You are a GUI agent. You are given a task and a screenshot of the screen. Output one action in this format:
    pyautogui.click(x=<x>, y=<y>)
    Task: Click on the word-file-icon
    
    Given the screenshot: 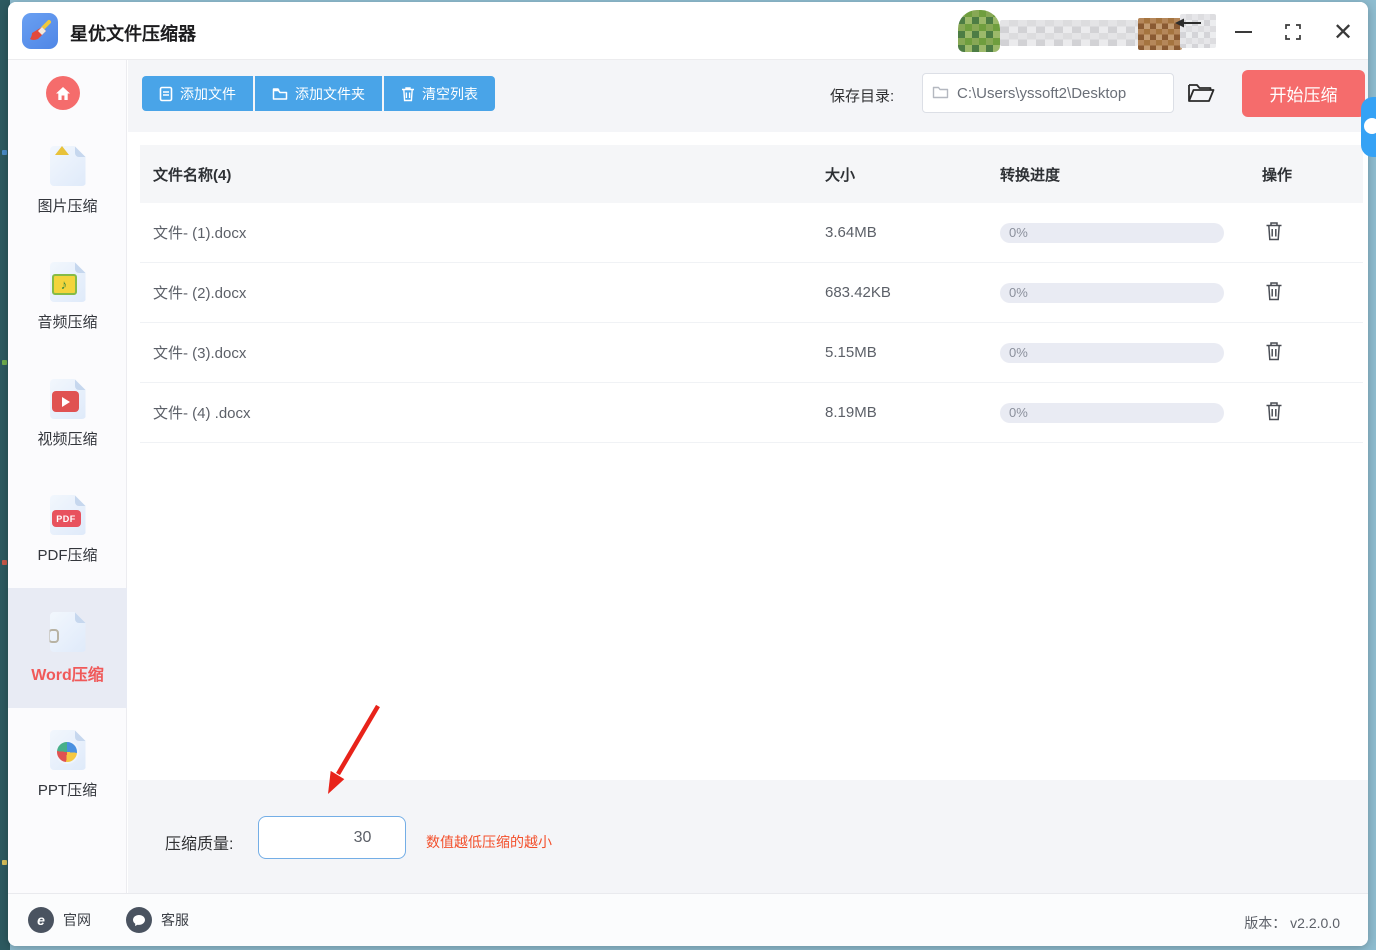 What is the action you would take?
    pyautogui.click(x=67, y=632)
    